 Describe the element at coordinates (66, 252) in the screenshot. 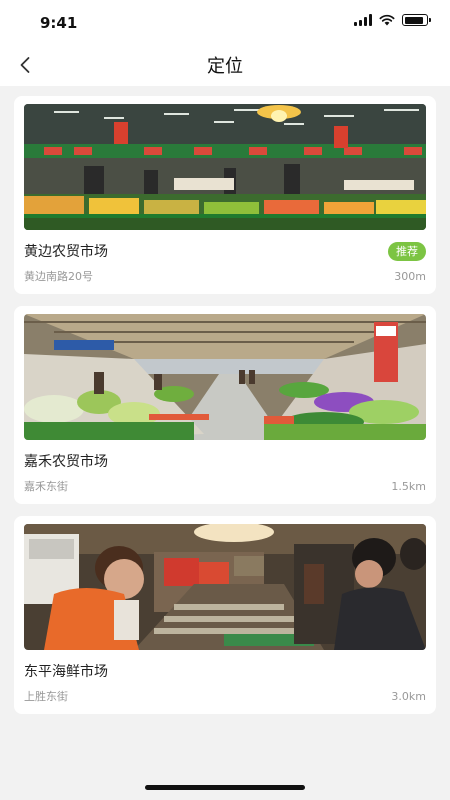

I see `market-name: 黄边农贸市场` at that location.